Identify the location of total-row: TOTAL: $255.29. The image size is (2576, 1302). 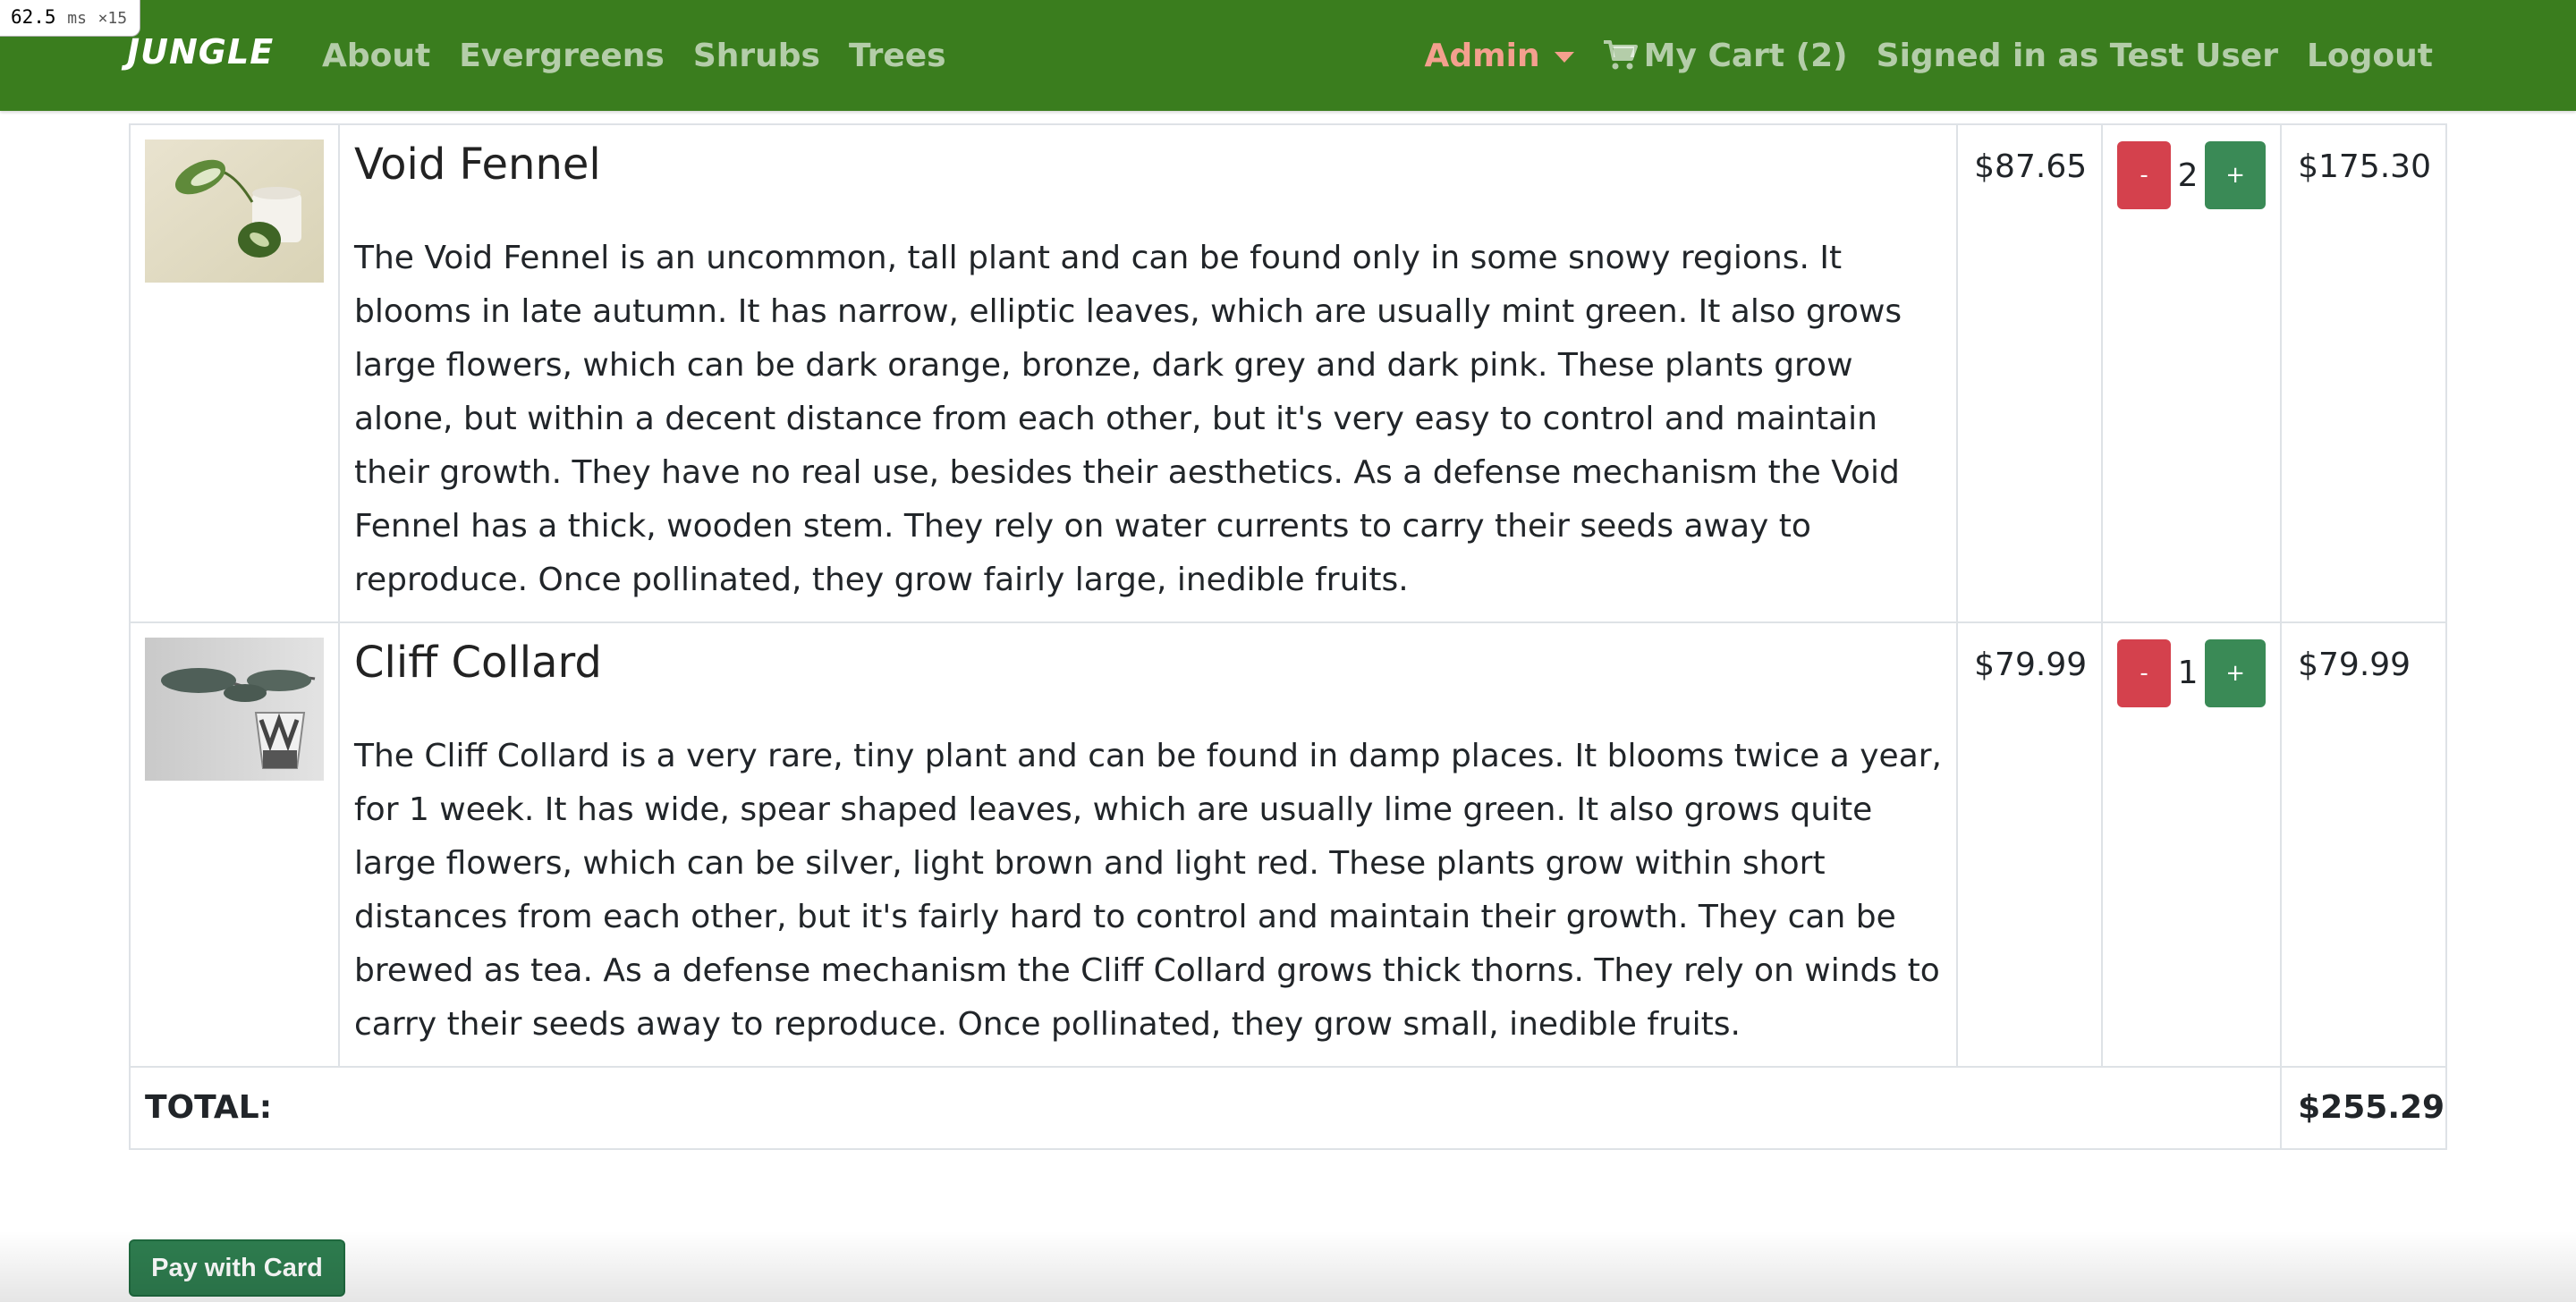
(1287, 1107).